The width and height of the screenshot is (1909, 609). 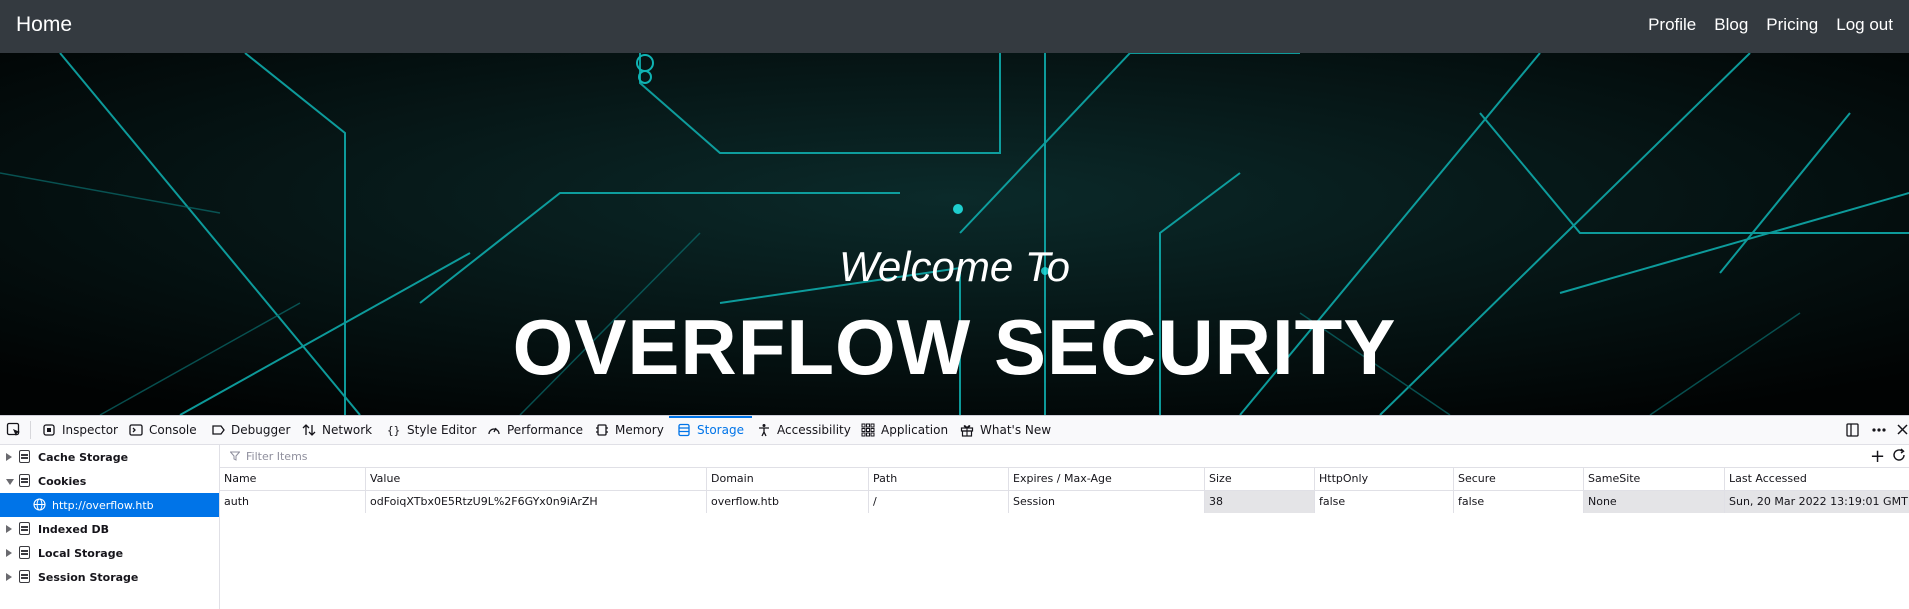 I want to click on add-item-icon: +, so click(x=1877, y=456).